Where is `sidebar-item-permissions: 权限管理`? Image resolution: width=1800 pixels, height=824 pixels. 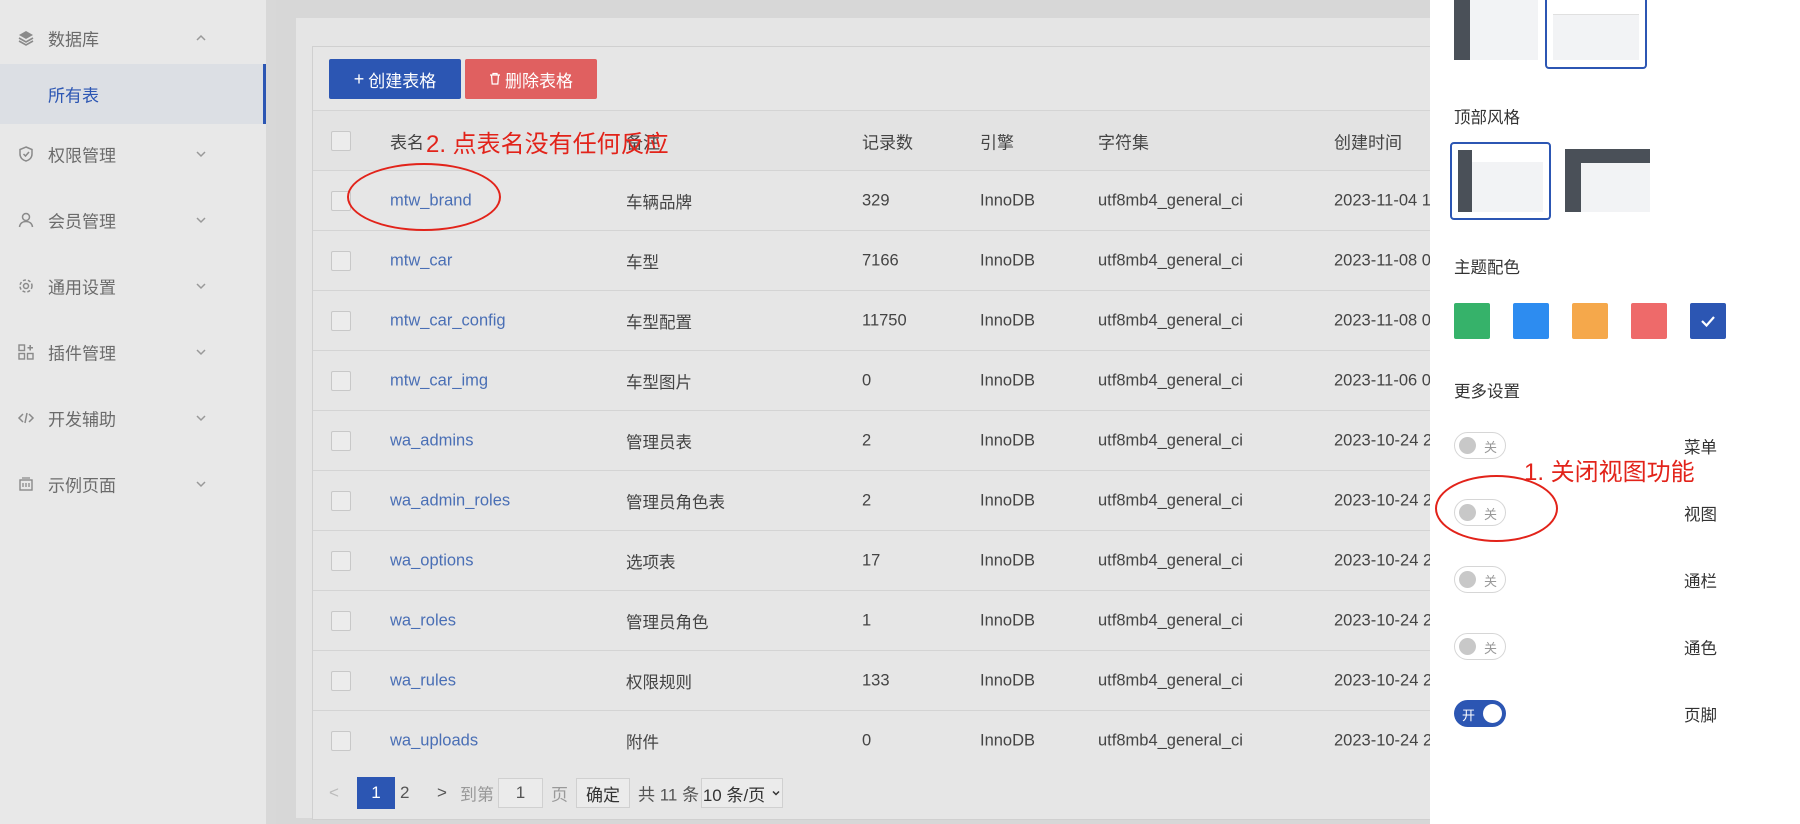
sidebar-item-permissions: 权限管理 is located at coordinates (133, 154).